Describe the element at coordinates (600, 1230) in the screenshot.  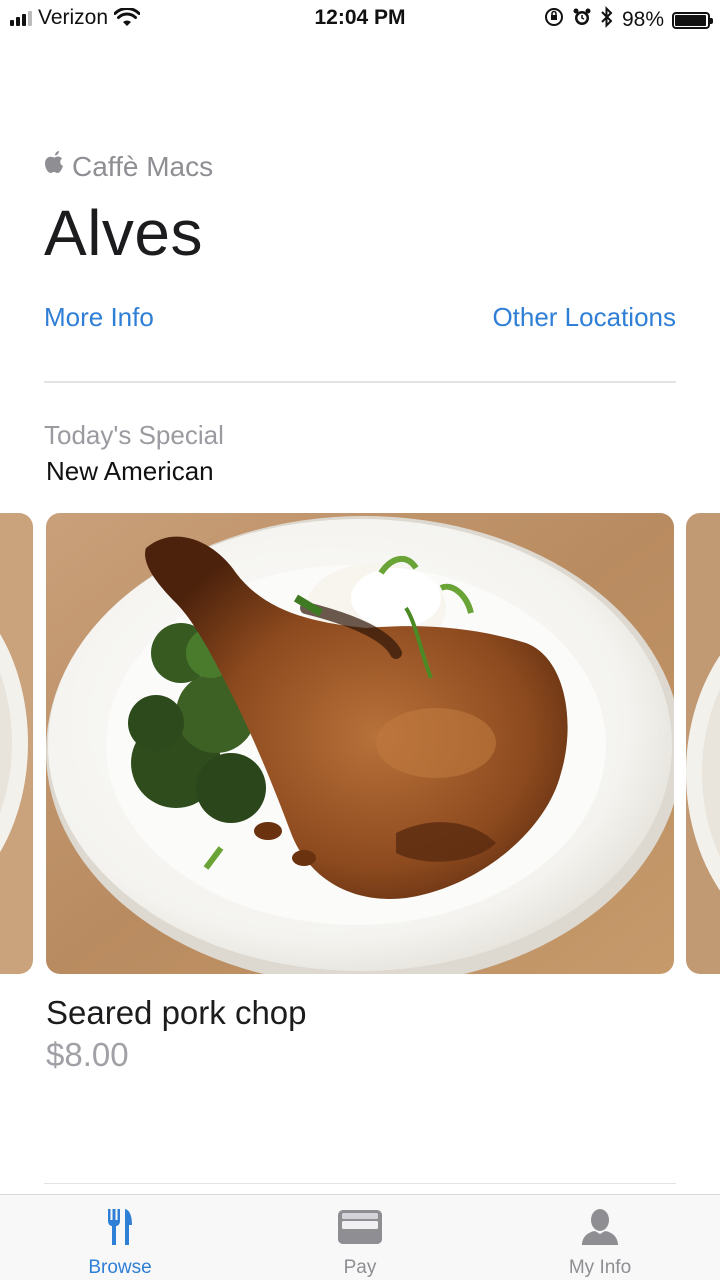
I see `person-icon` at that location.